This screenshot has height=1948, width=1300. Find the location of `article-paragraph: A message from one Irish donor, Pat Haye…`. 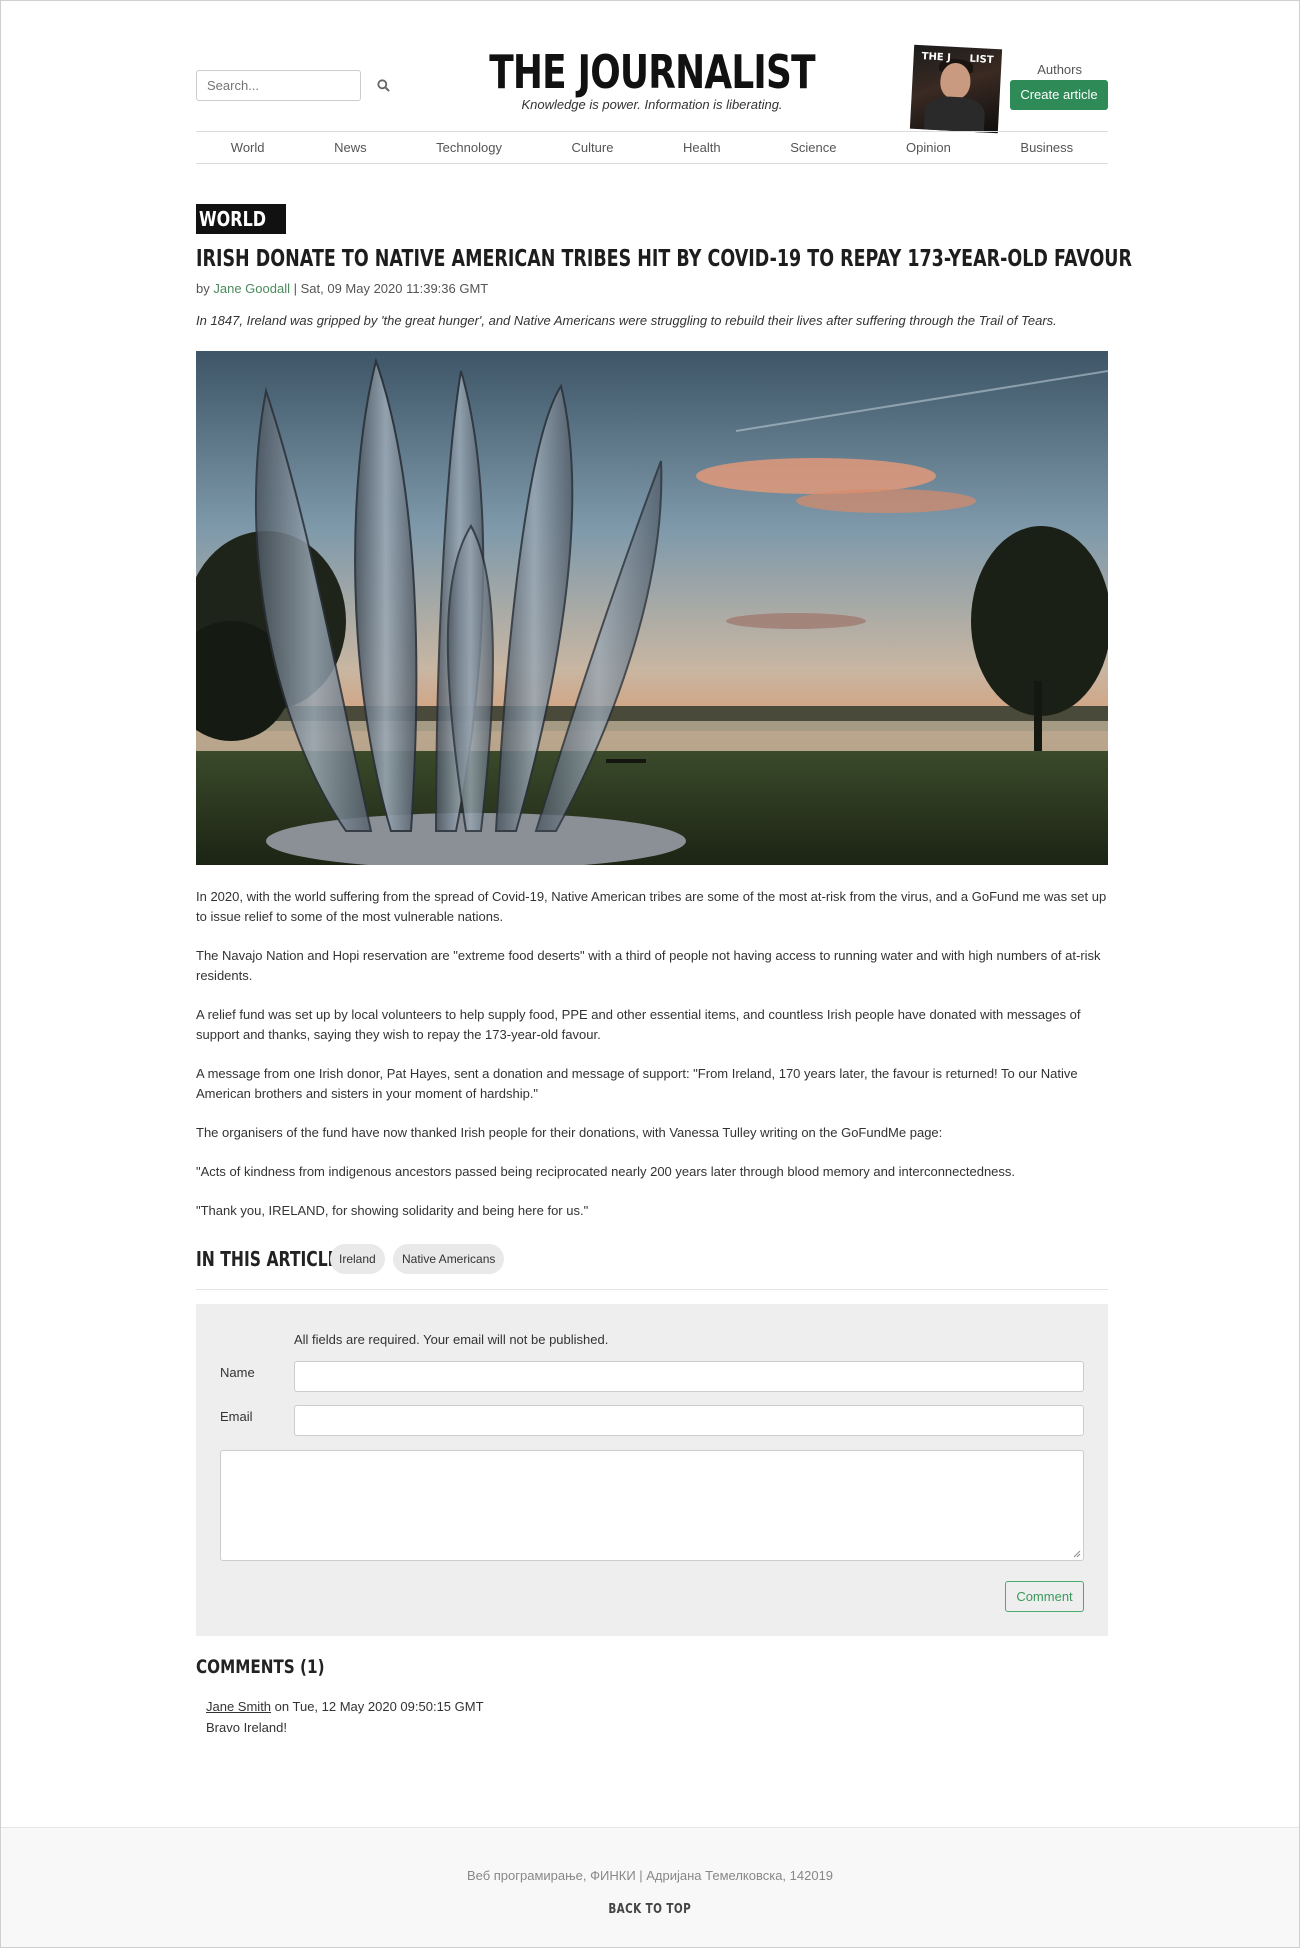

article-paragraph: A message from one Irish donor, Pat Haye… is located at coordinates (637, 1083).